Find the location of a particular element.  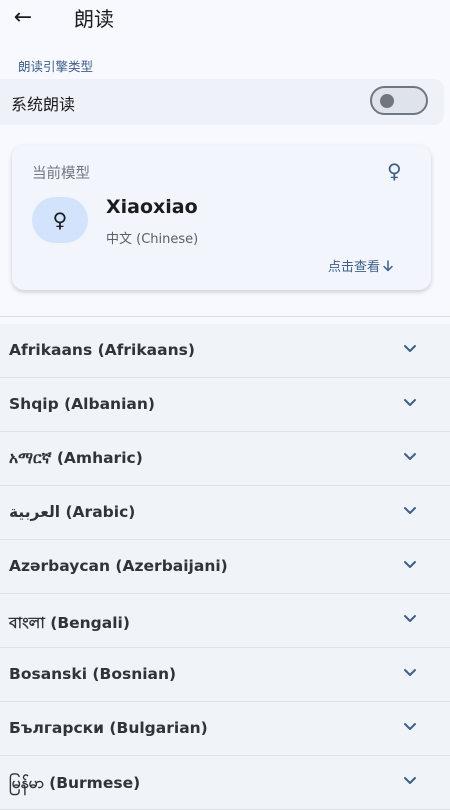

language-item: Bosanski (Bosnian) is located at coordinates (225, 675).